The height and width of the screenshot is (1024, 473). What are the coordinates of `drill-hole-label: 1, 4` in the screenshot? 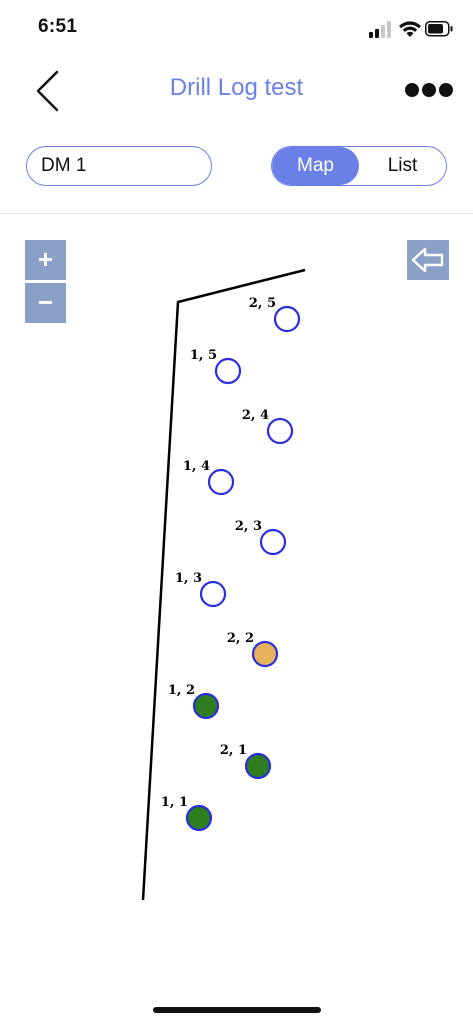 It's located at (196, 466).